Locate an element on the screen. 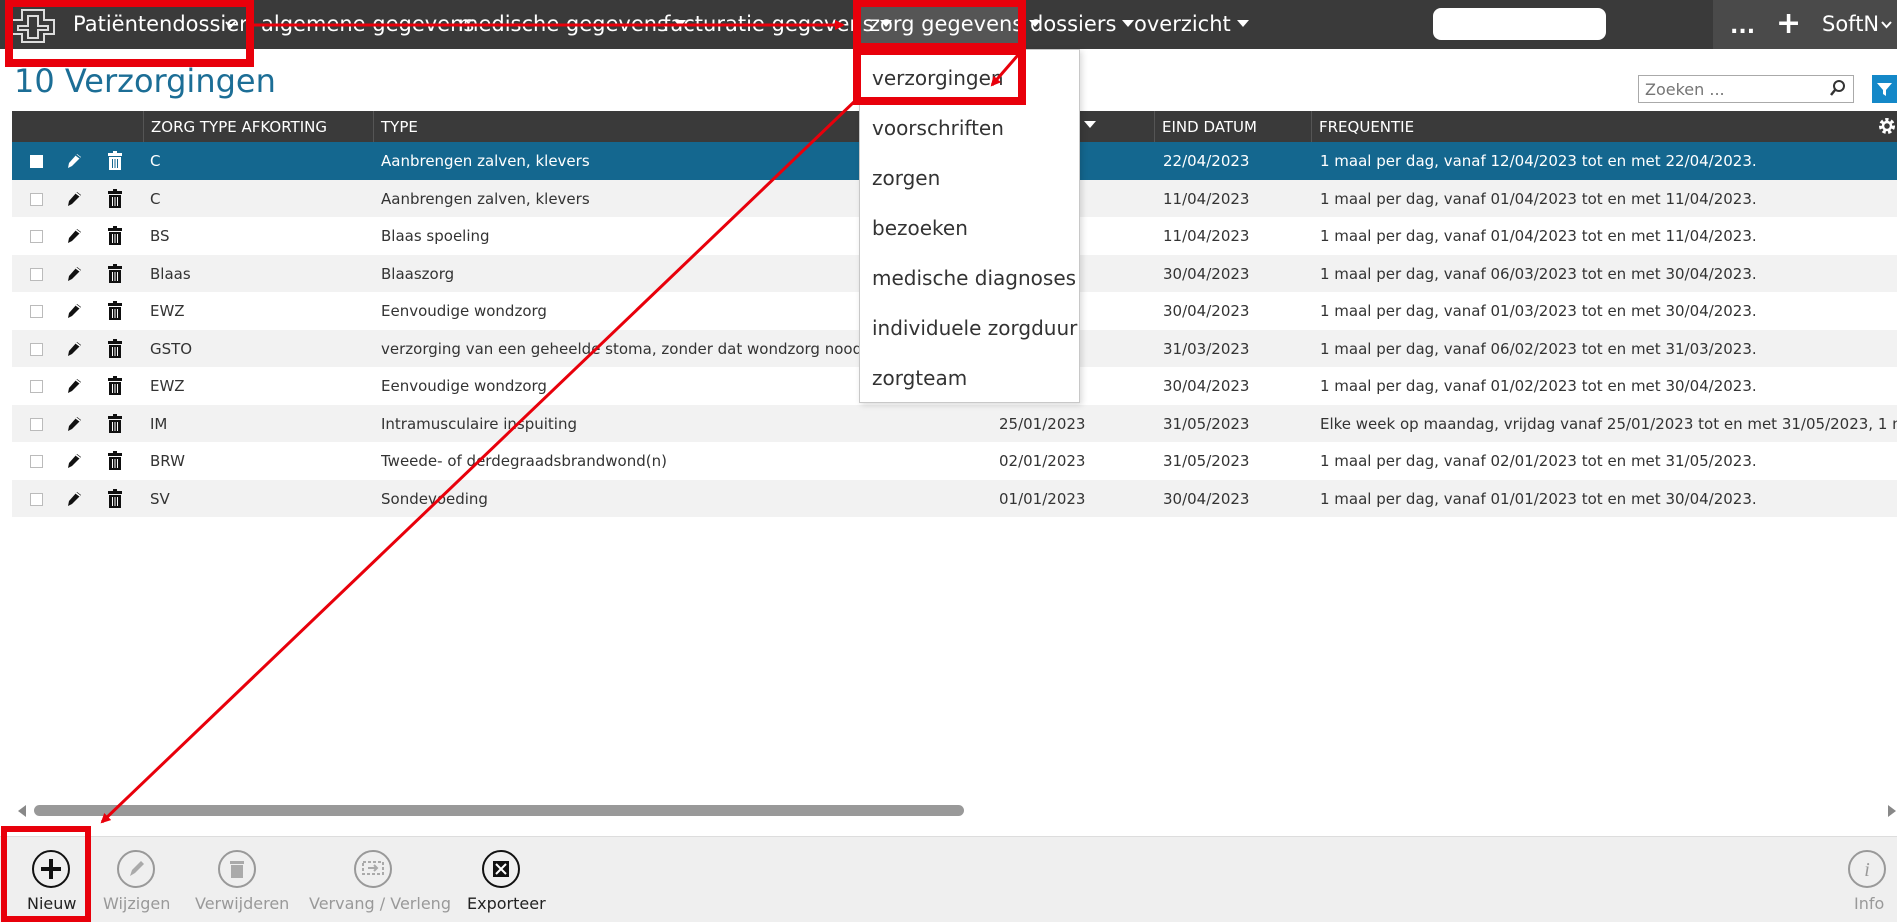 The image size is (1897, 922). cell-end-date: 31/05/2023 is located at coordinates (1206, 423).